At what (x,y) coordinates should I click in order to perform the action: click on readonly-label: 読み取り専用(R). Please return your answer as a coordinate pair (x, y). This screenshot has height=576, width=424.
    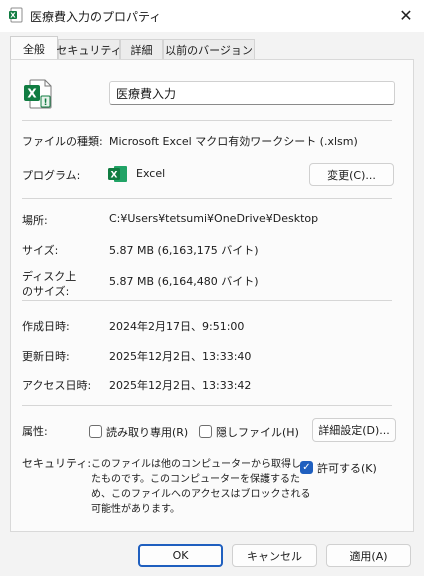
    Looking at the image, I should click on (147, 432).